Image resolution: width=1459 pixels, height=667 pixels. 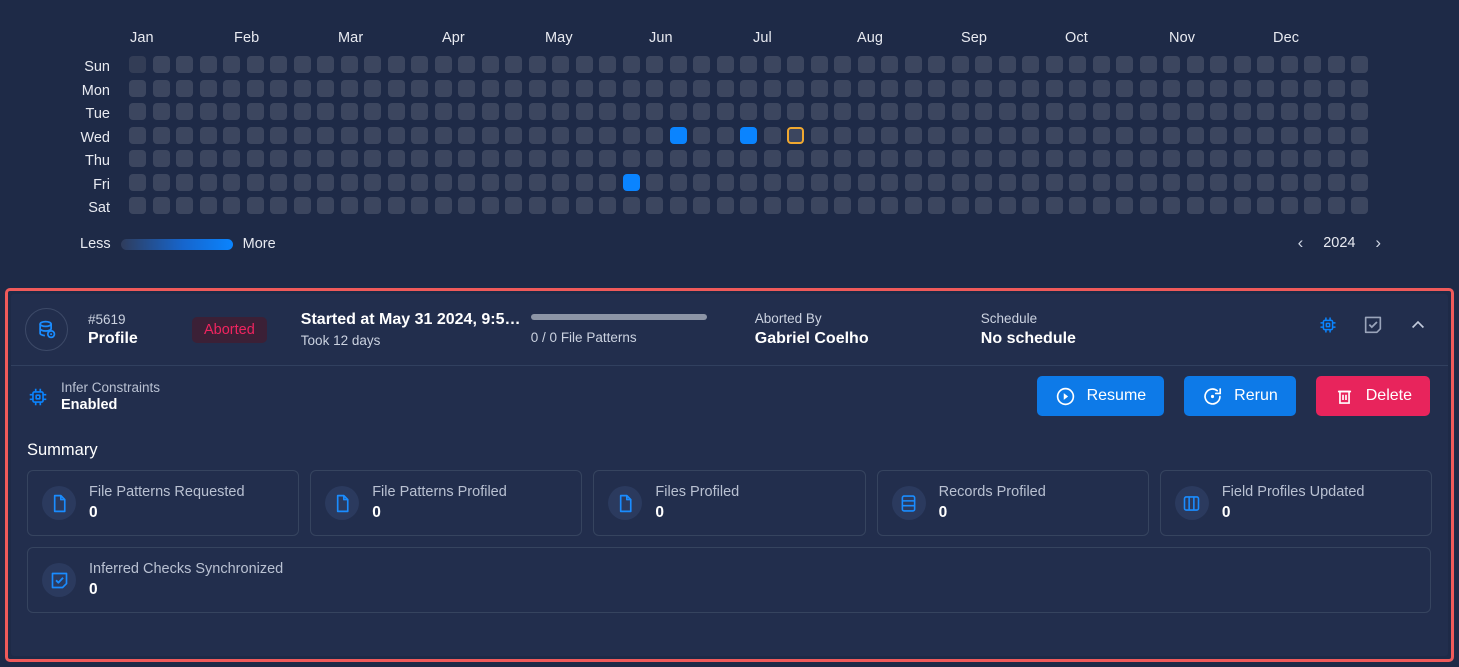 What do you see at coordinates (1373, 325) in the screenshot?
I see `checked-document-icon` at bounding box center [1373, 325].